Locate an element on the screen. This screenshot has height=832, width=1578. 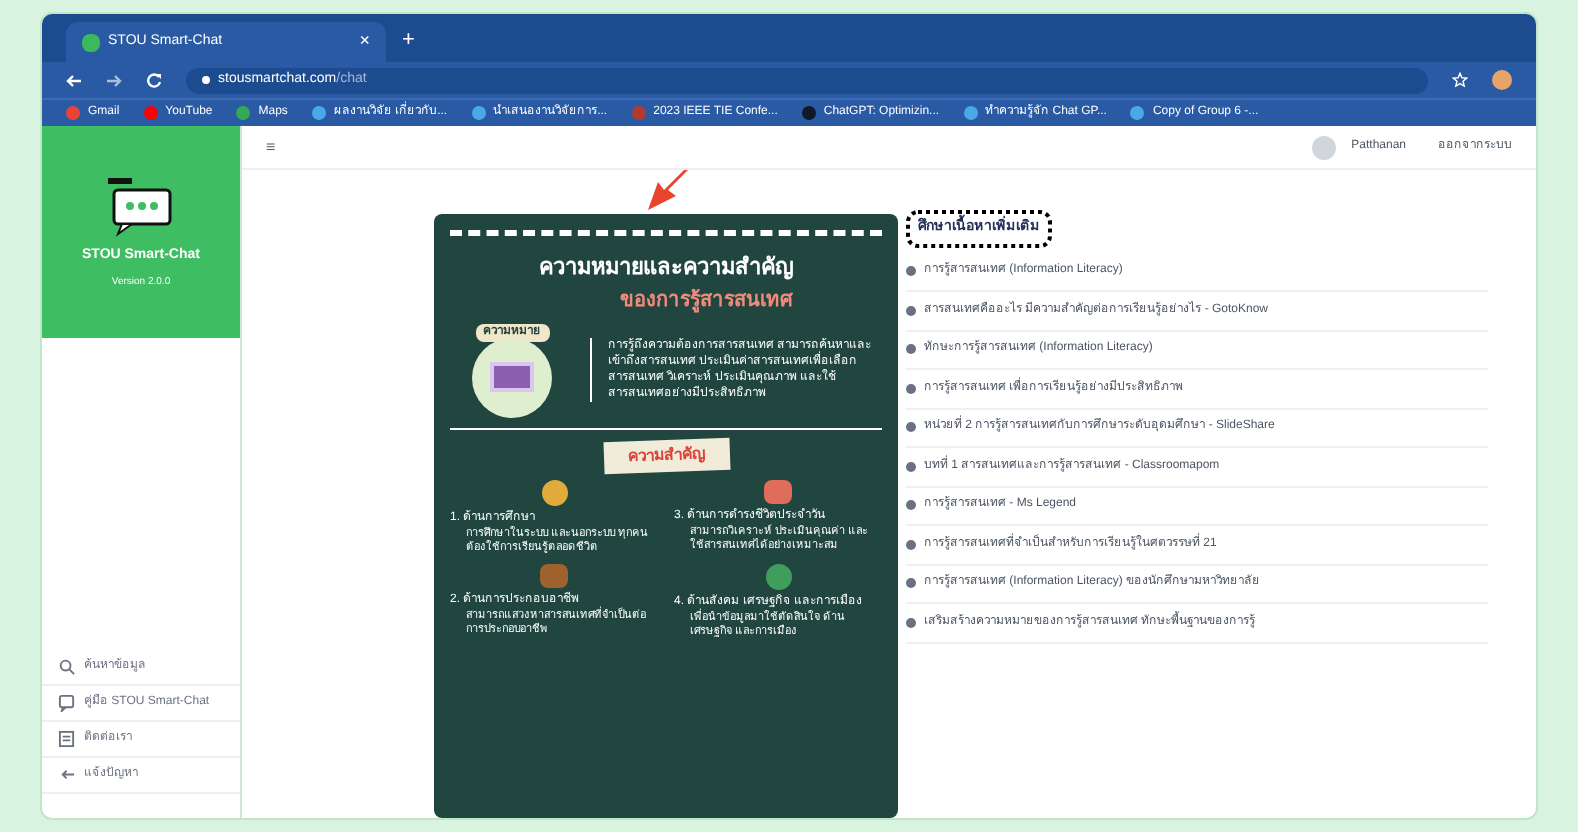
new-tab-button: + is located at coordinates (408, 42).